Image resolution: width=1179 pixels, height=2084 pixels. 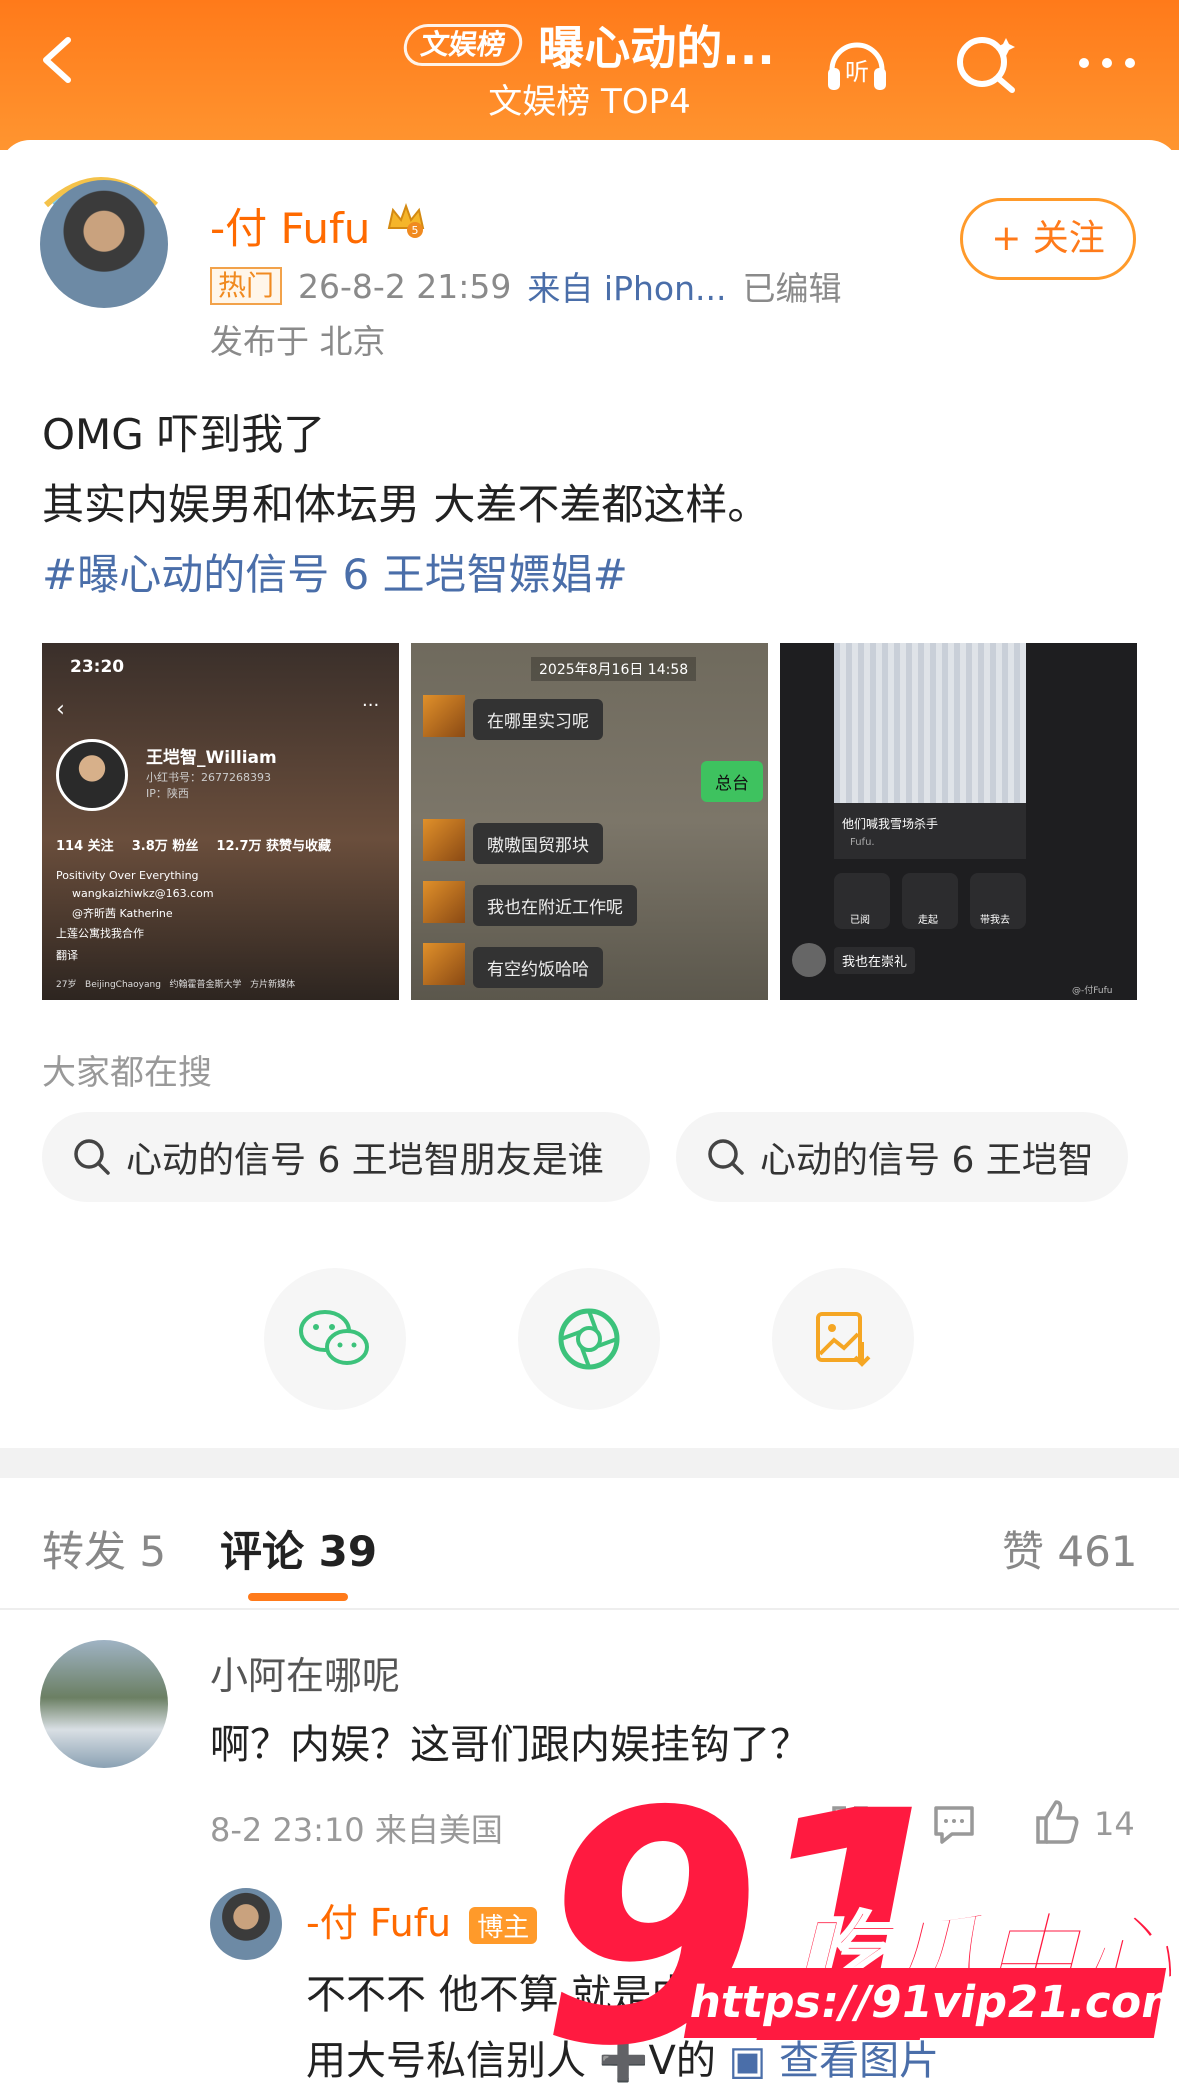 What do you see at coordinates (127, 1073) in the screenshot?
I see `search-hint-label: 大家都在搜` at bounding box center [127, 1073].